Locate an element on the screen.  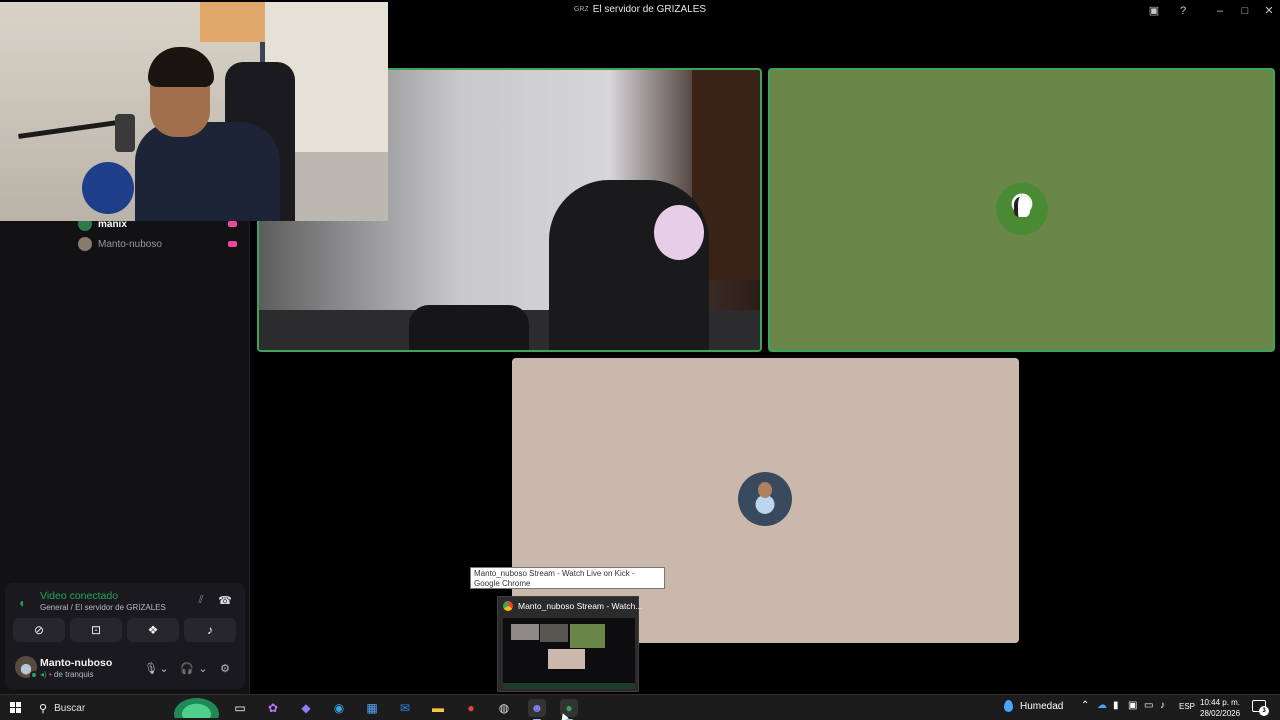
activity-icon: • is located at coordinates (50, 674).